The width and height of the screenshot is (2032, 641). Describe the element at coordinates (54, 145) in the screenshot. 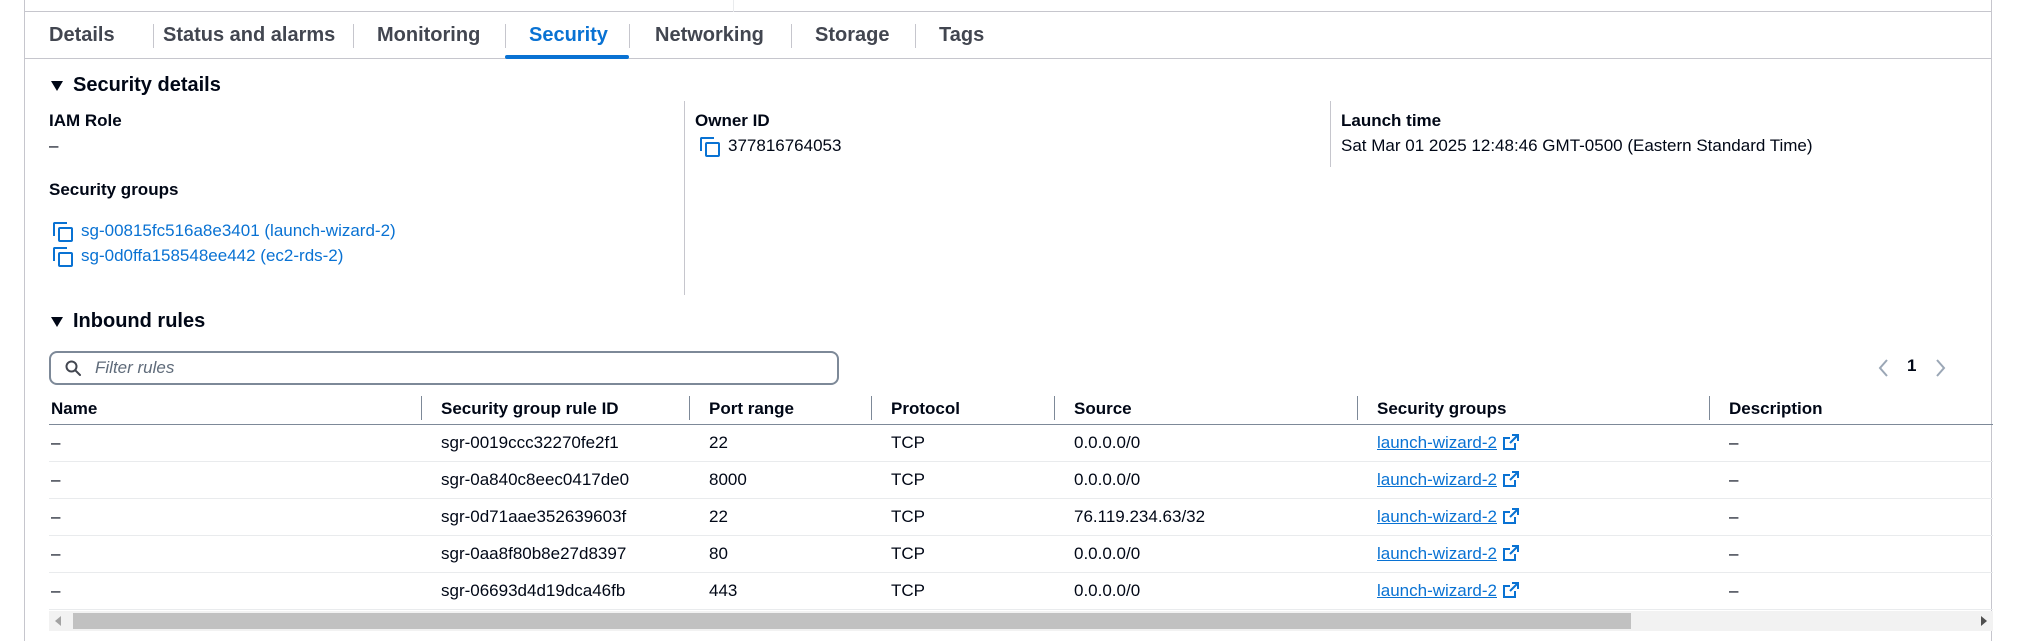

I see `iam-role-value: –` at that location.